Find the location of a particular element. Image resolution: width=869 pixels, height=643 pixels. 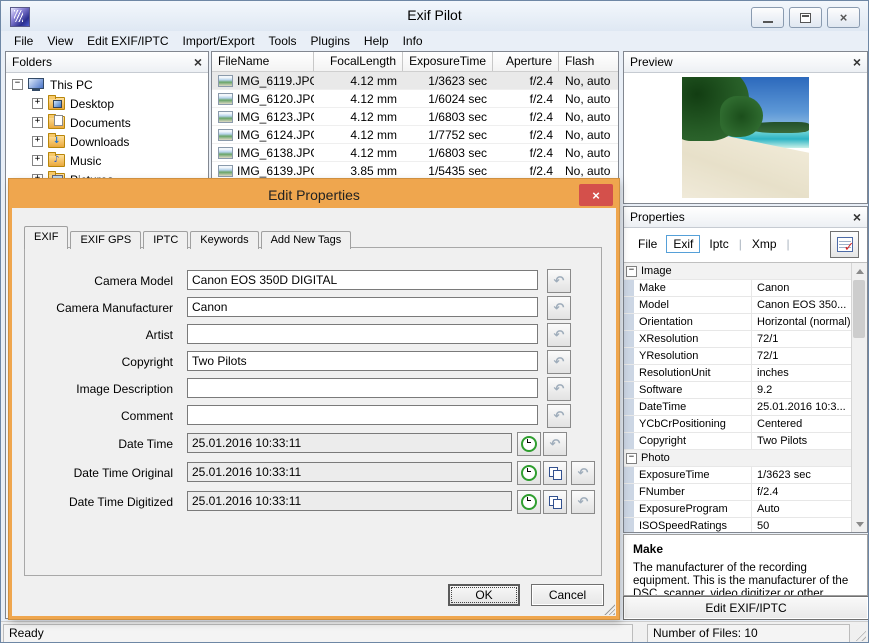

menu-item-tools: Tools is located at coordinates (283, 41).